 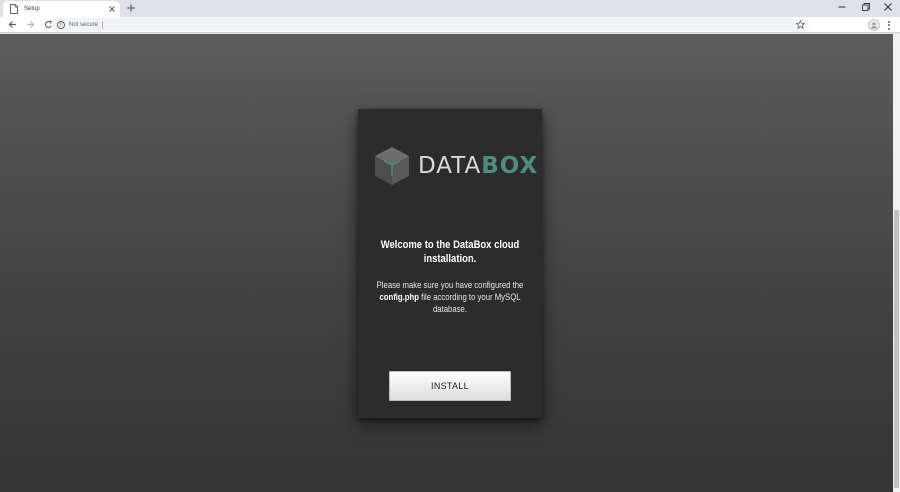 I want to click on profile-button, so click(x=874, y=25).